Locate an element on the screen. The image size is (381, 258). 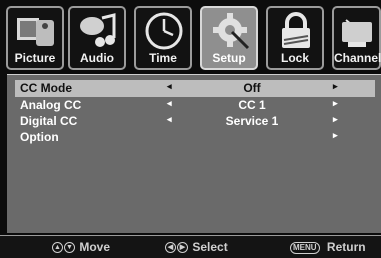
tab-picture: Picture is located at coordinates (35, 38).